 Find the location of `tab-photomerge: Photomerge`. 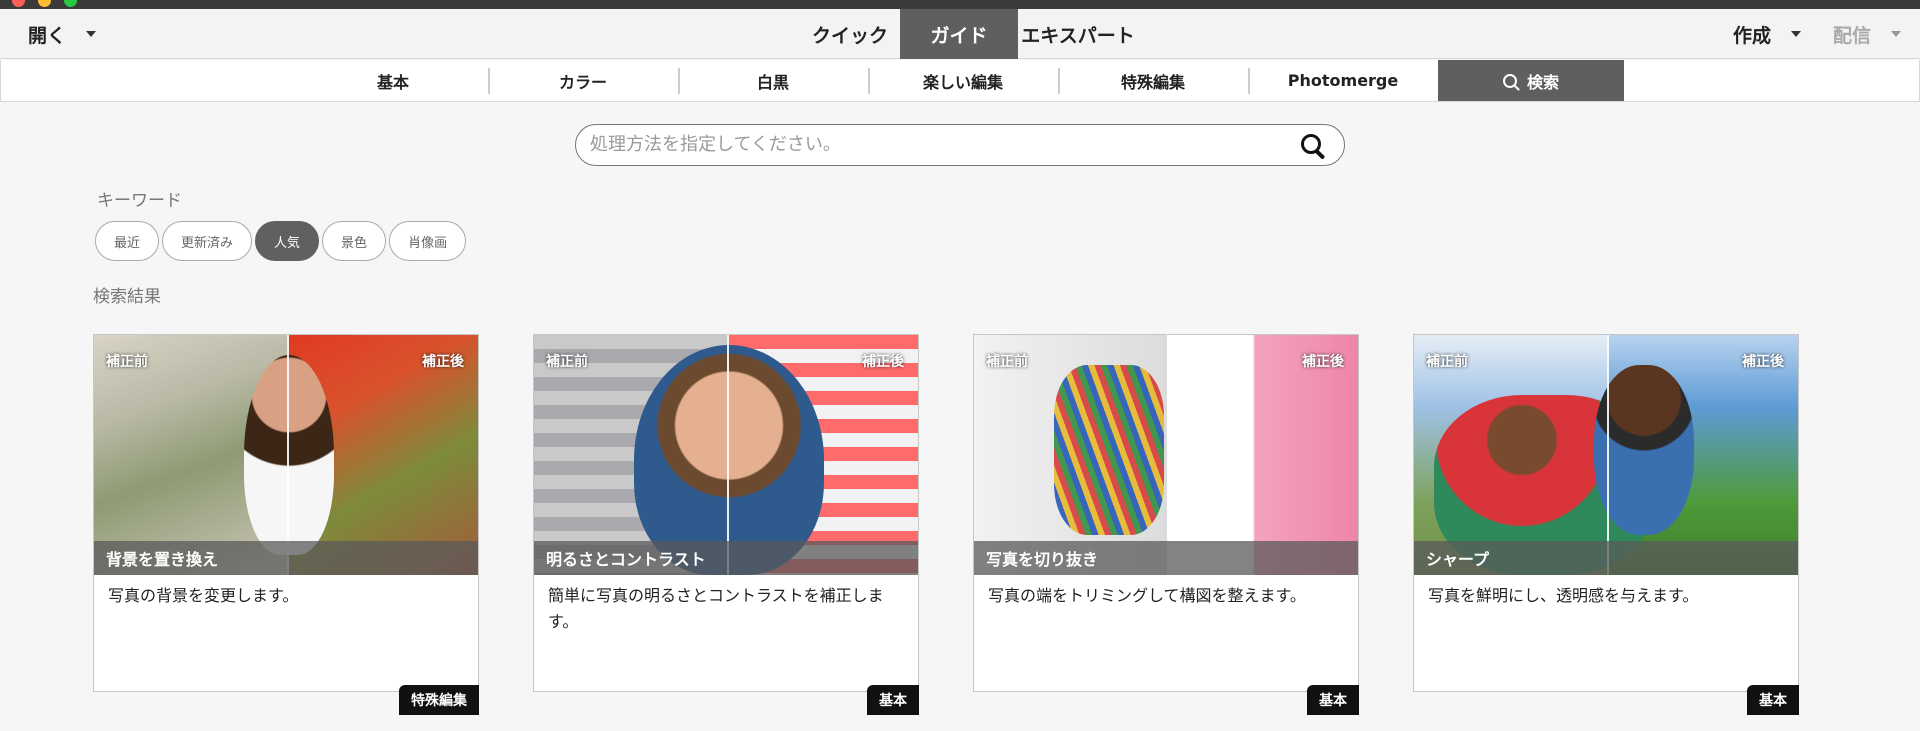

tab-photomerge: Photomerge is located at coordinates (1343, 80).